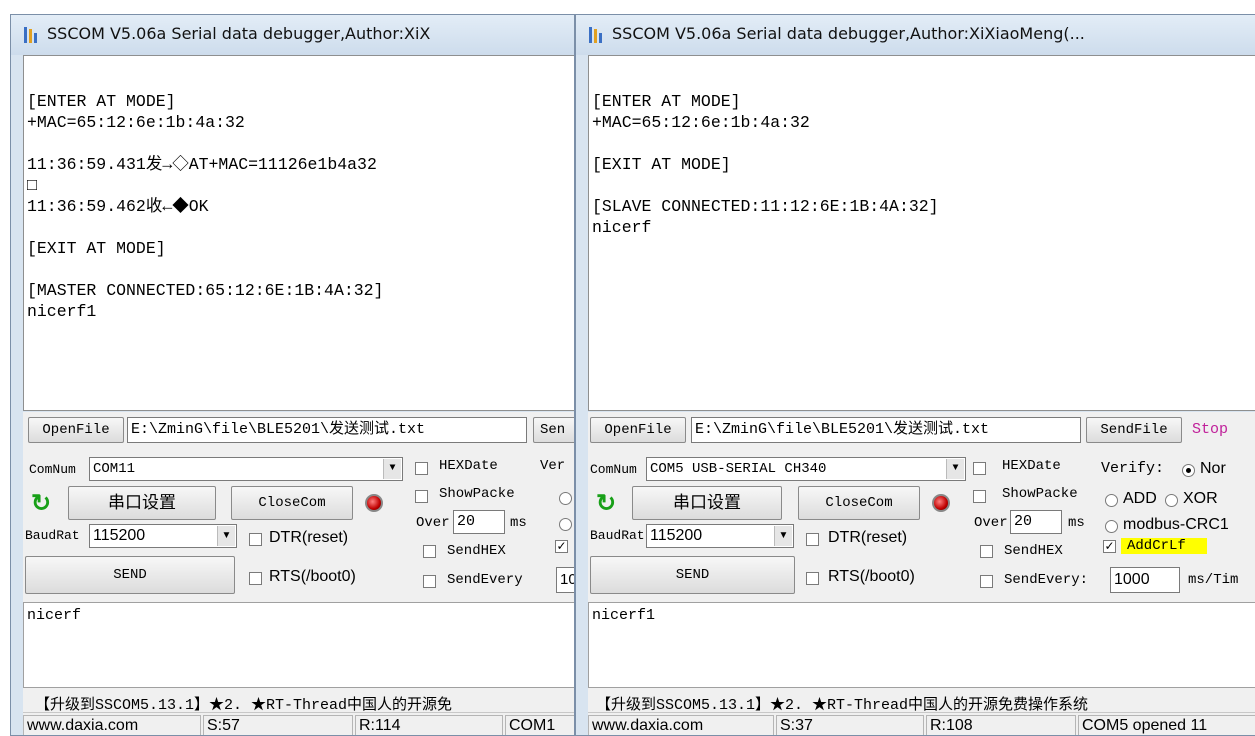  Describe the element at coordinates (553, 430) in the screenshot. I see `sendfile-button: Sen` at that location.